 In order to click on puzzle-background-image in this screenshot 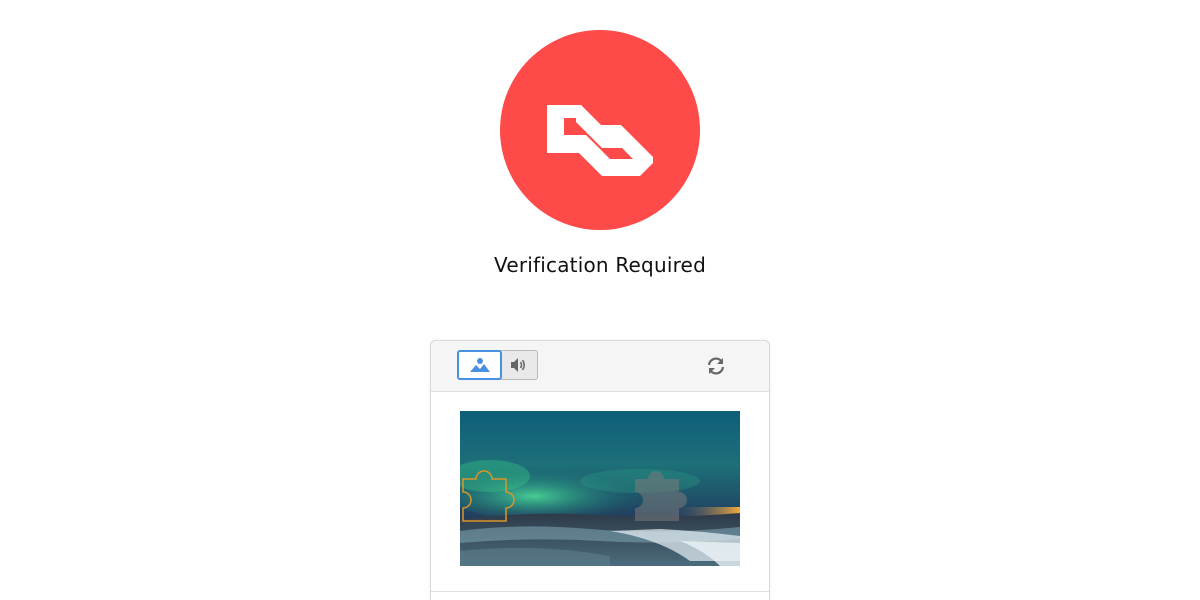, I will do `click(600, 488)`.